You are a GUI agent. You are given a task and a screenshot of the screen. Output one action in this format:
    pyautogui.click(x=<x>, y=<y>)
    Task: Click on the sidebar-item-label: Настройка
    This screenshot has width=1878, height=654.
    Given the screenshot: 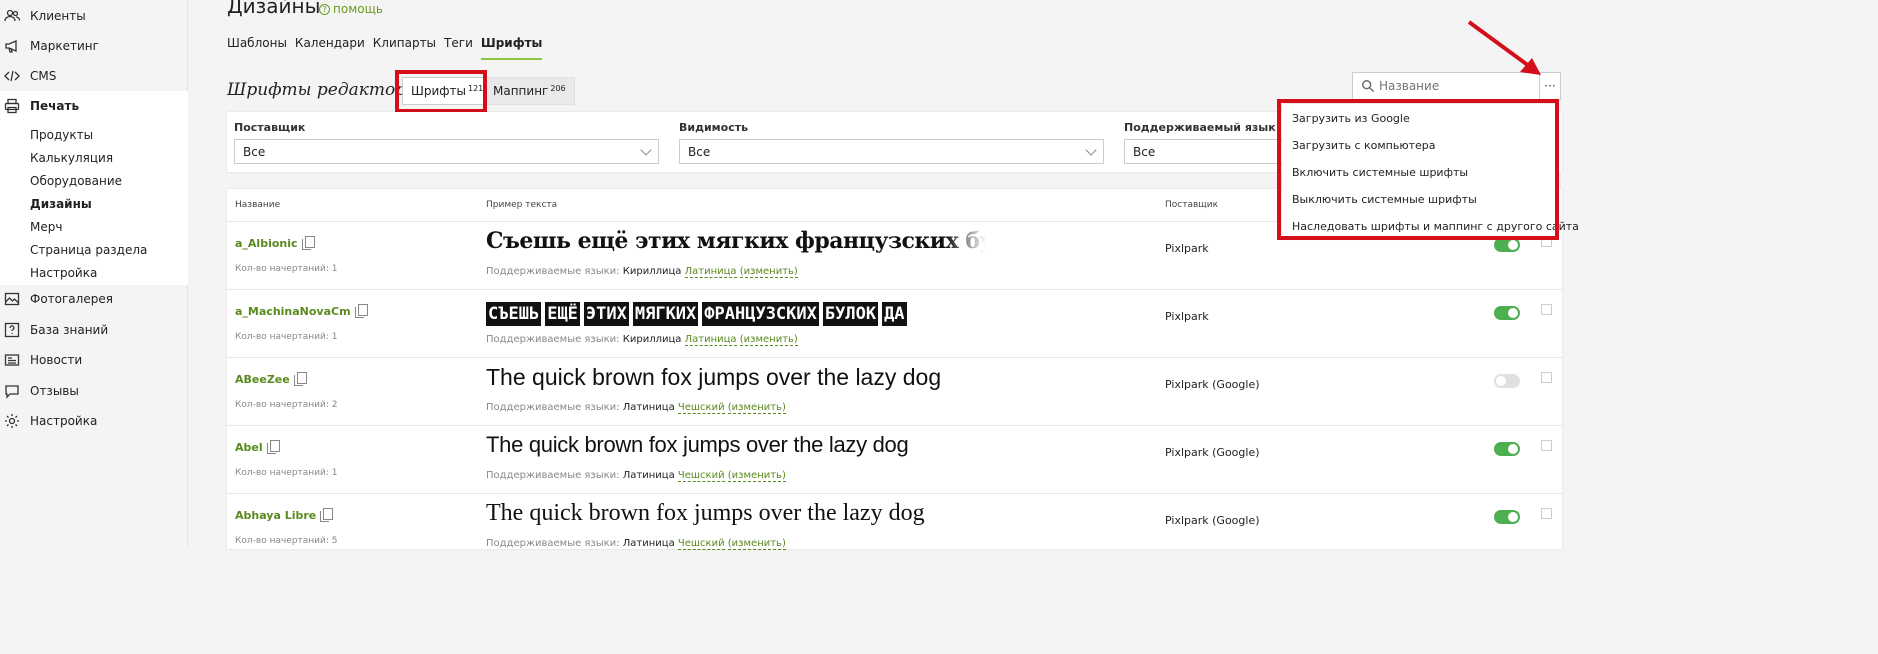 What is the action you would take?
    pyautogui.click(x=64, y=421)
    